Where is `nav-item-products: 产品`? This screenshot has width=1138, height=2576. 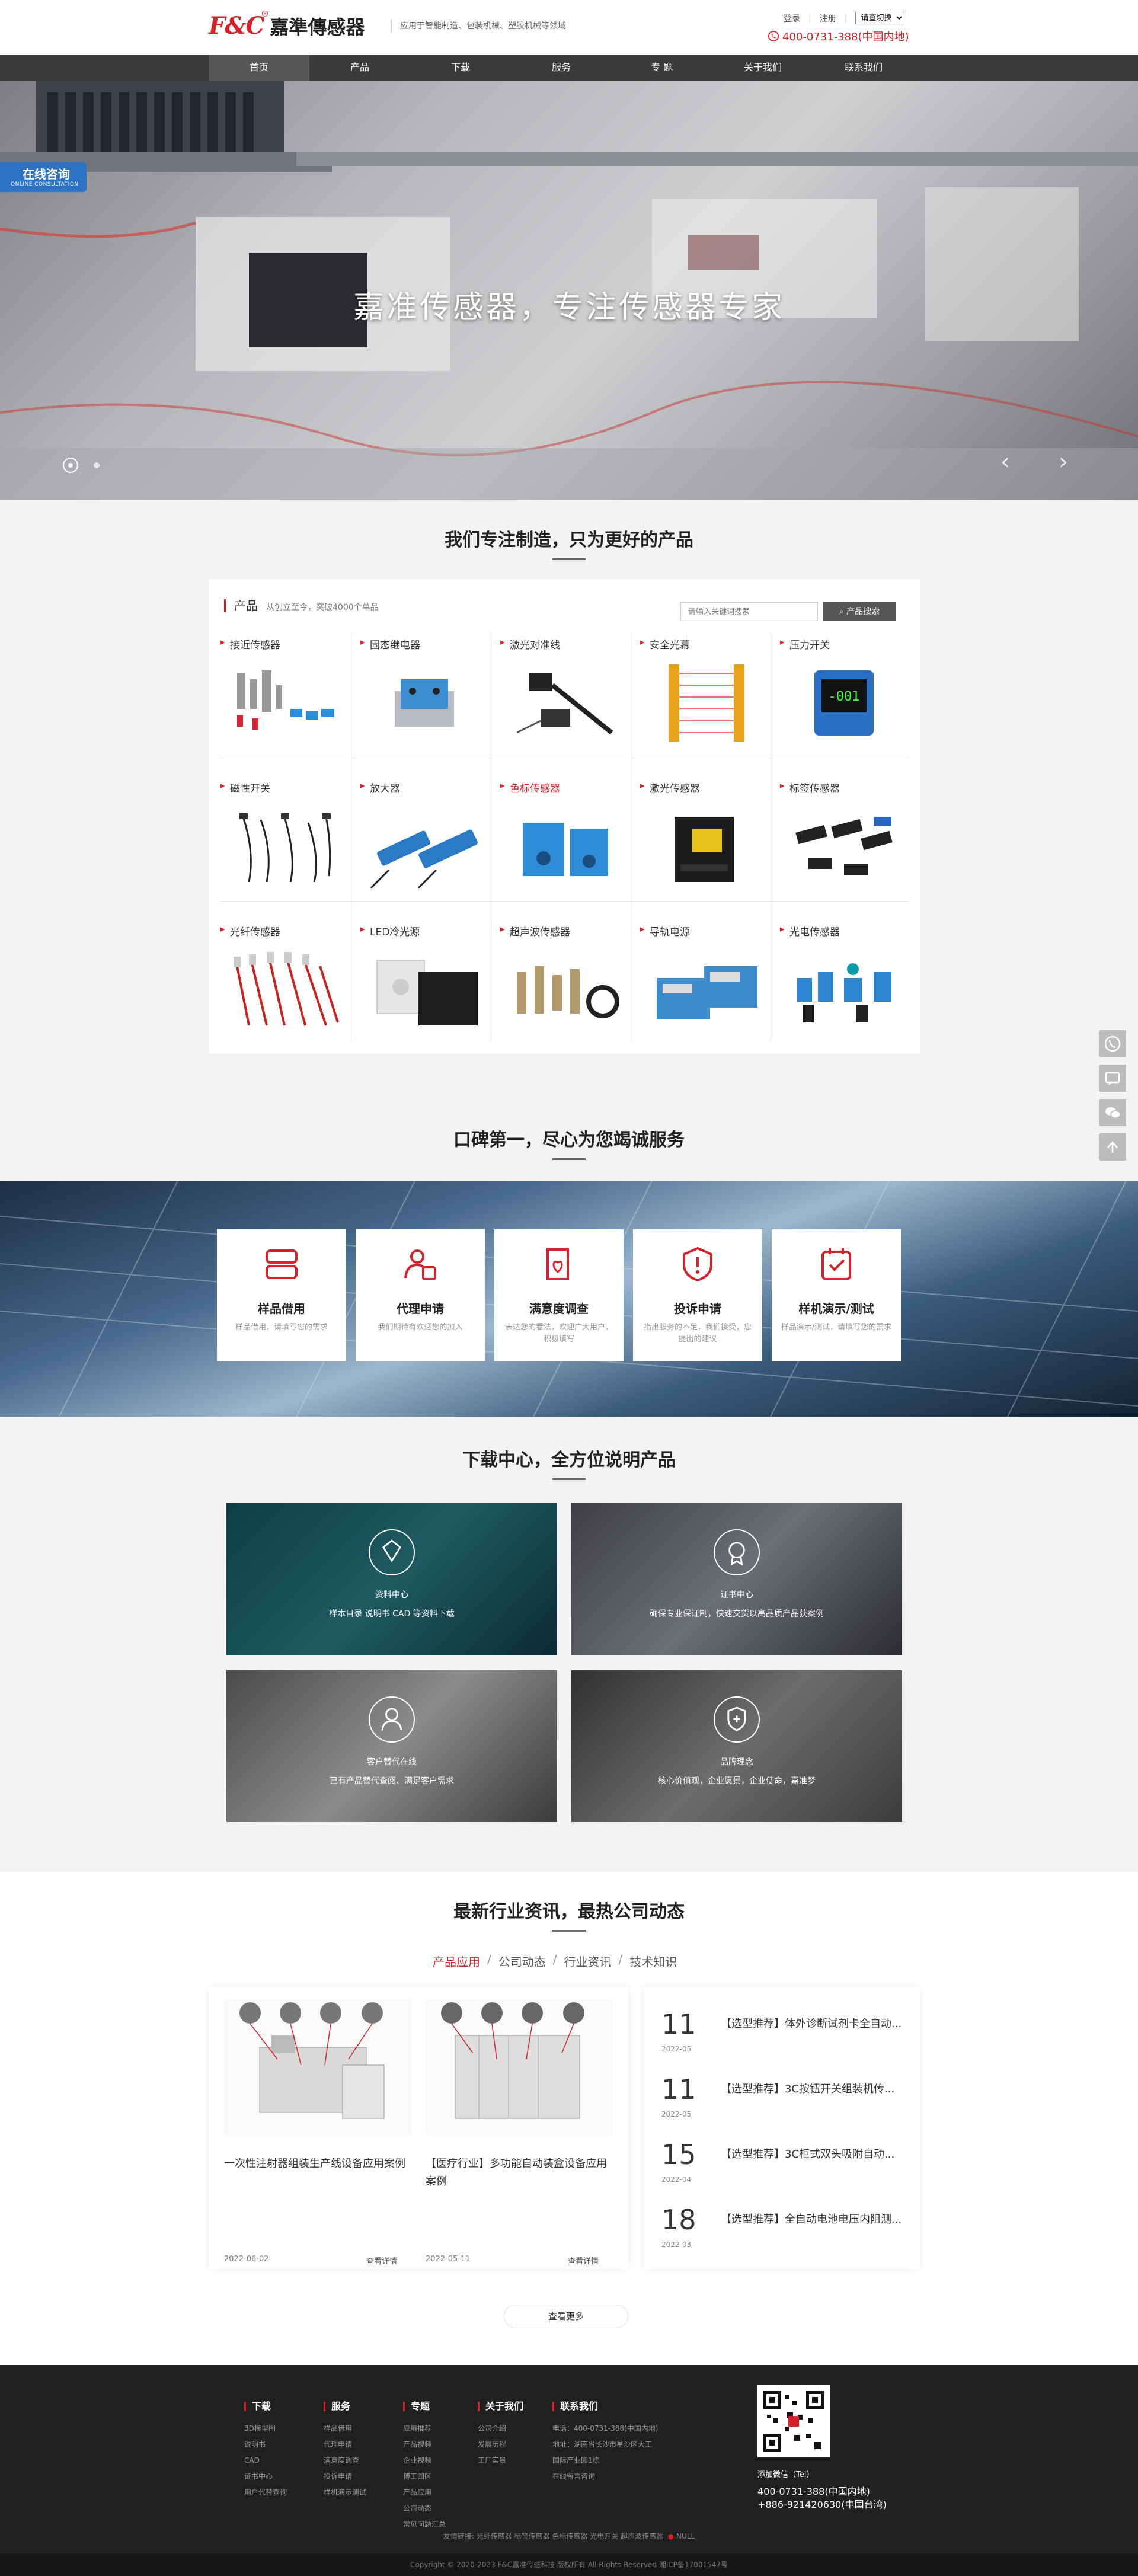
nav-item-products: 产品 is located at coordinates (359, 68).